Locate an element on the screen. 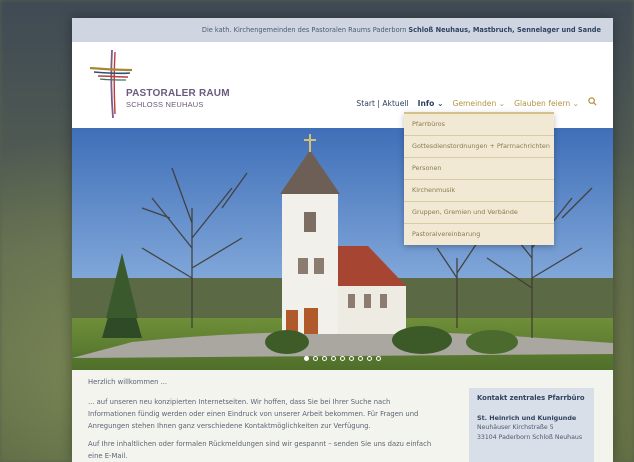 The height and width of the screenshot is (462, 634). contact-title: Kontakt zentrales Pfarrbüro is located at coordinates (531, 398).